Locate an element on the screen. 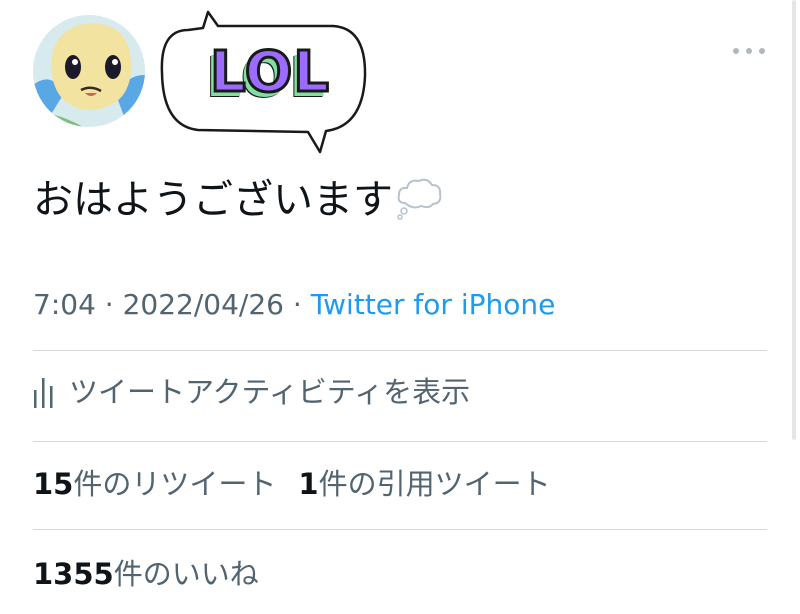 The width and height of the screenshot is (800, 614). avatar is located at coordinates (89, 71).